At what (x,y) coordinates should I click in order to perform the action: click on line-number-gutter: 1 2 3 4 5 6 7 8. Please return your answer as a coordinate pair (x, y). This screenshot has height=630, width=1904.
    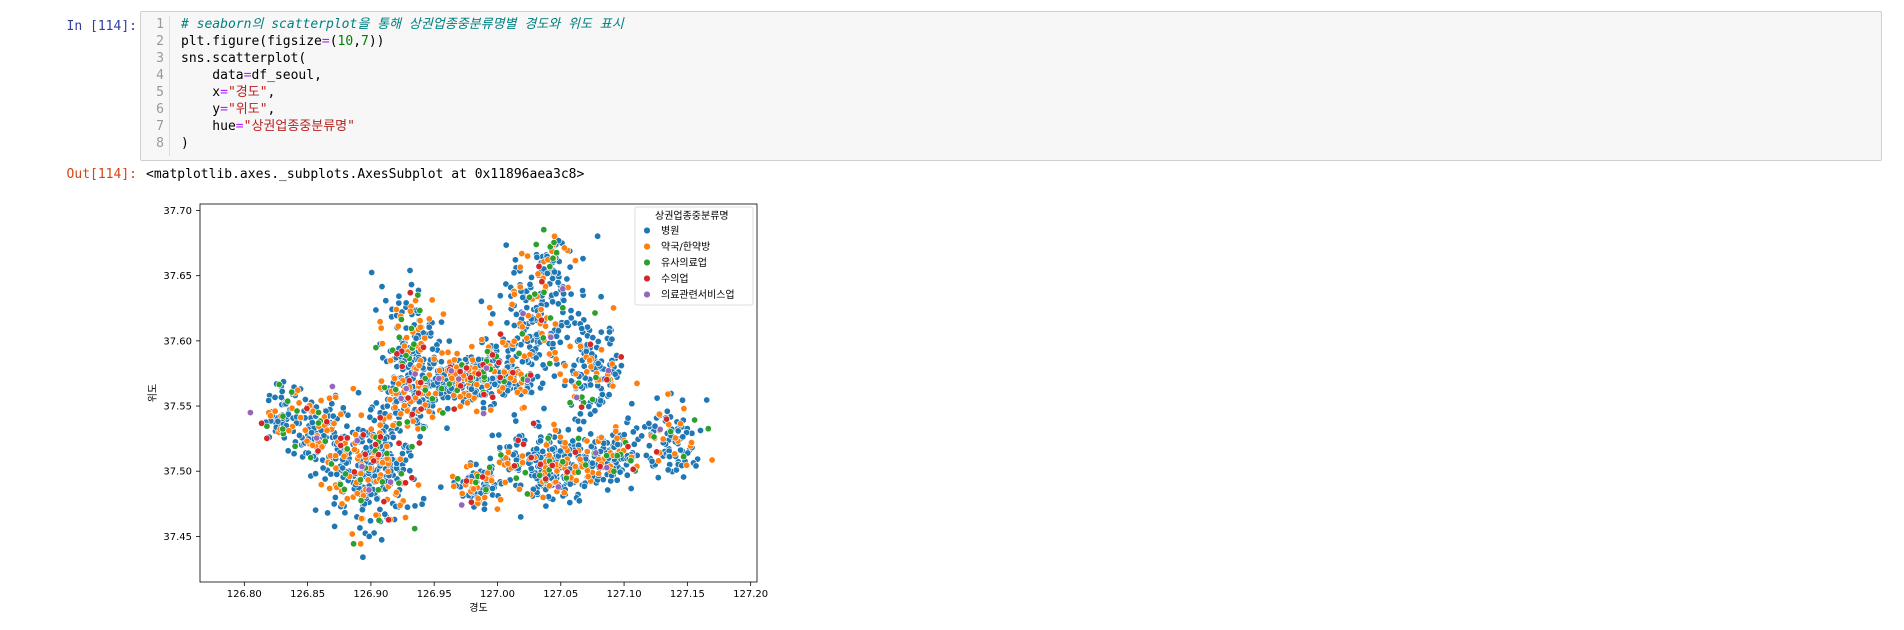
    Looking at the image, I should click on (155, 86).